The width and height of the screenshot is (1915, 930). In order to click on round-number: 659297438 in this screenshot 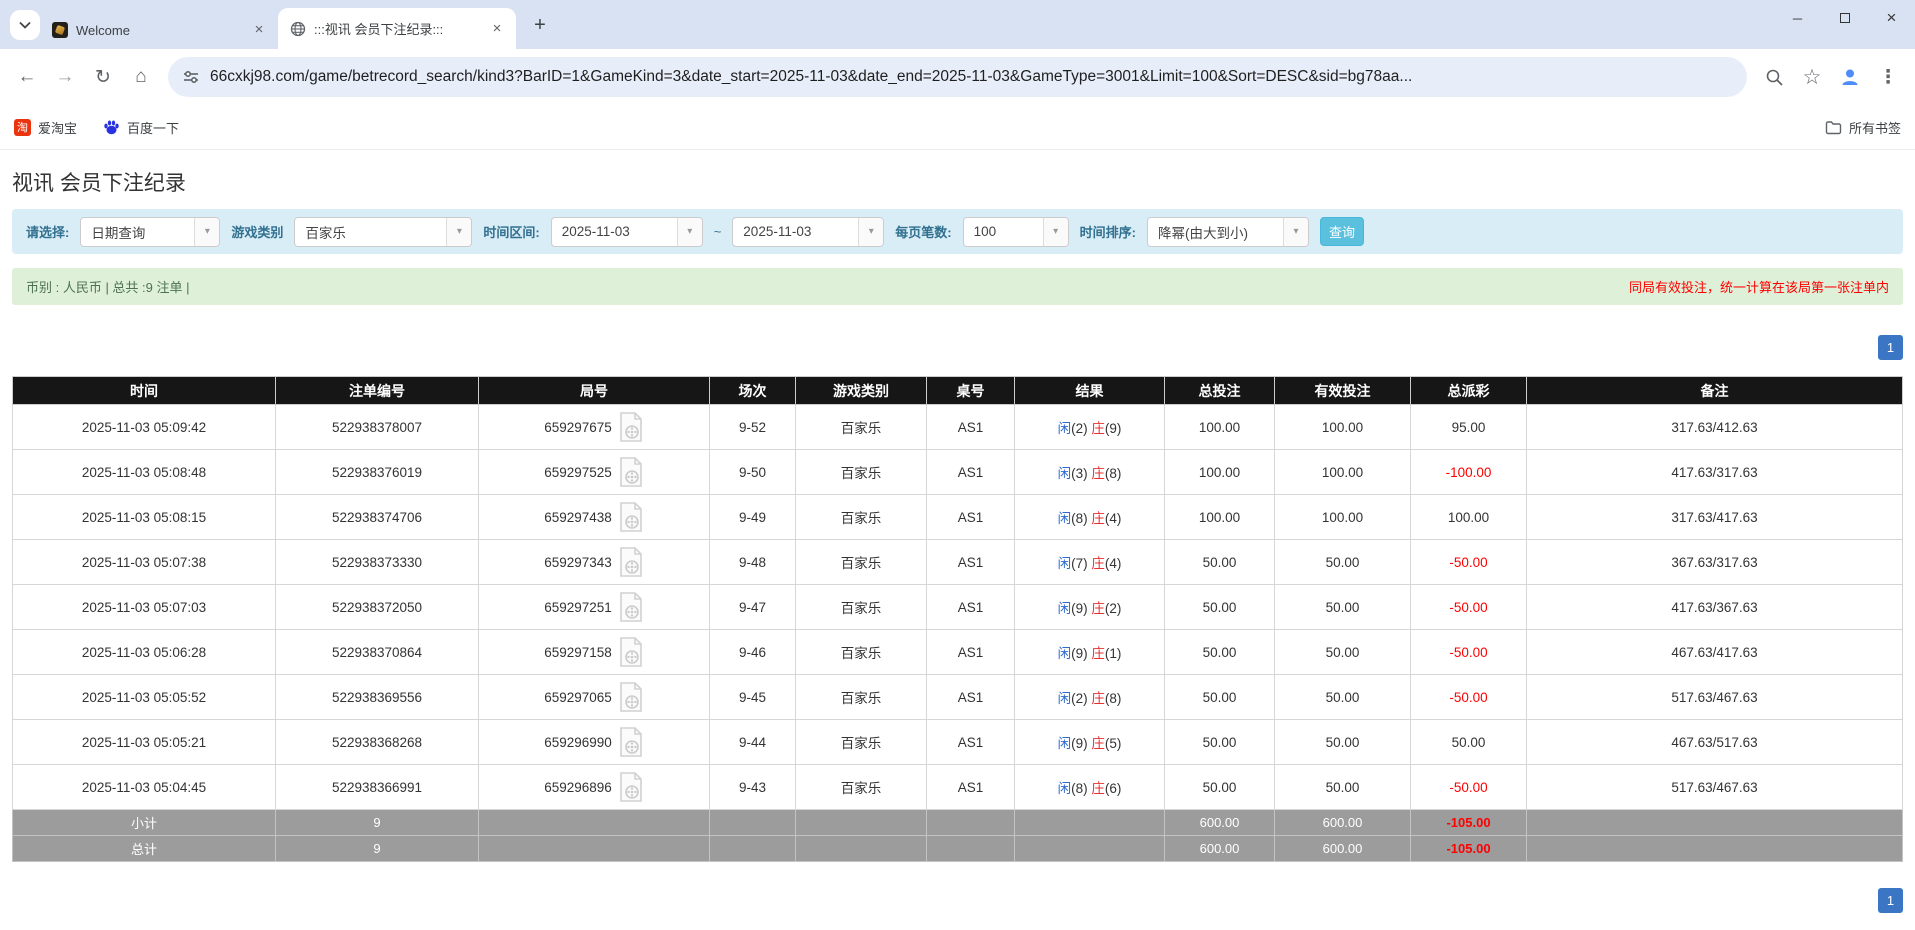, I will do `click(578, 517)`.